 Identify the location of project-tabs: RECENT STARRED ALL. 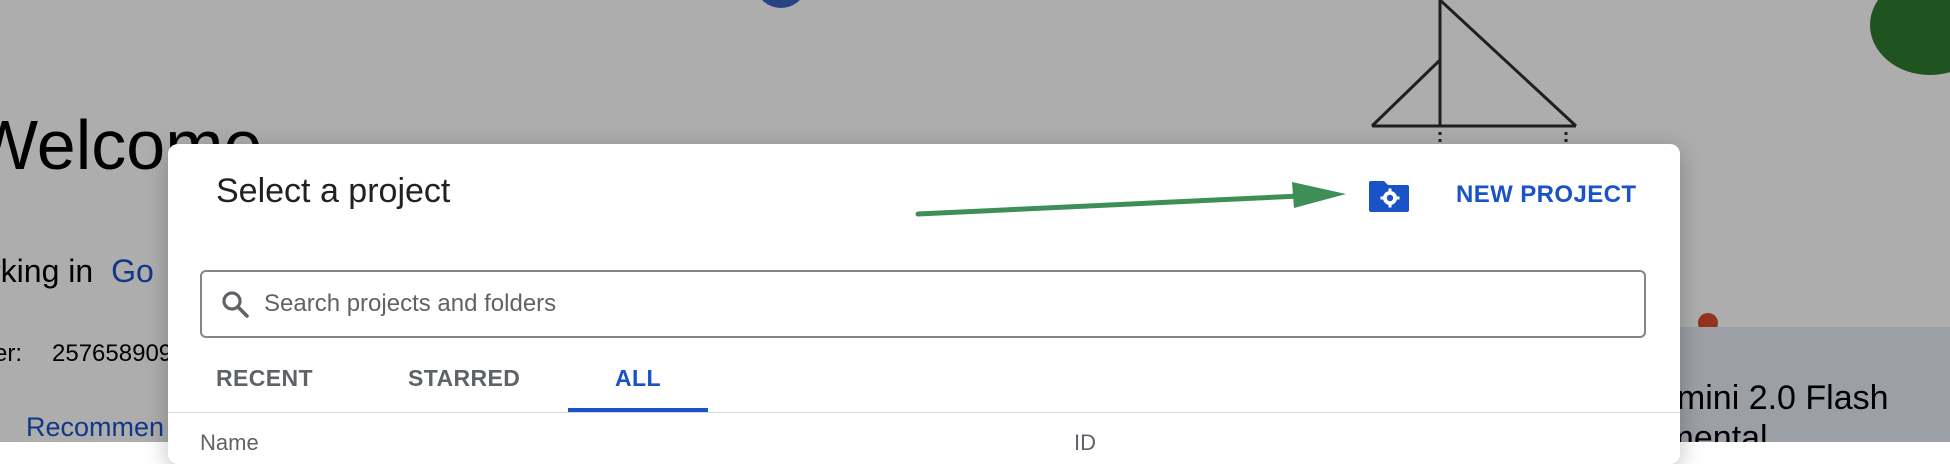
(924, 380).